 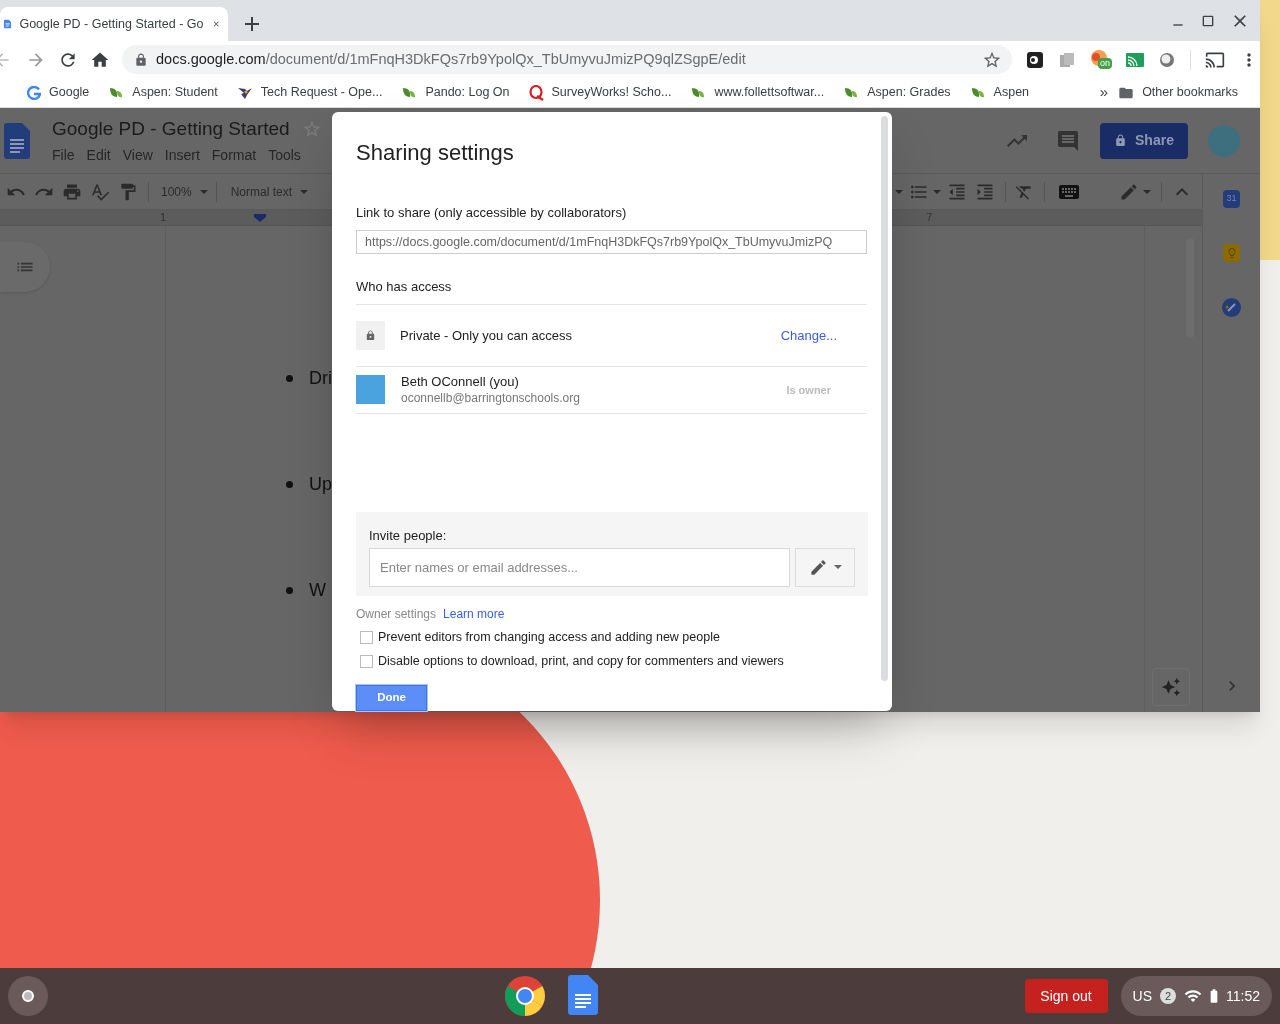 What do you see at coordinates (1066, 996) in the screenshot?
I see `sign-out-button: Sign out` at bounding box center [1066, 996].